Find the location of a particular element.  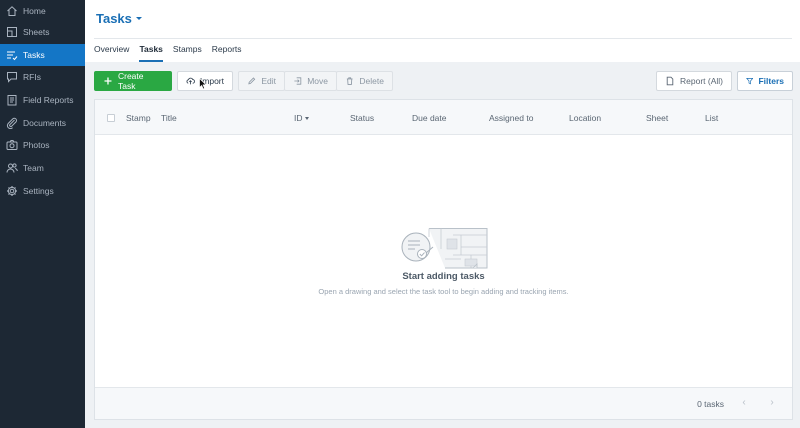

sidebar-item-label: RFIs is located at coordinates (32, 77).